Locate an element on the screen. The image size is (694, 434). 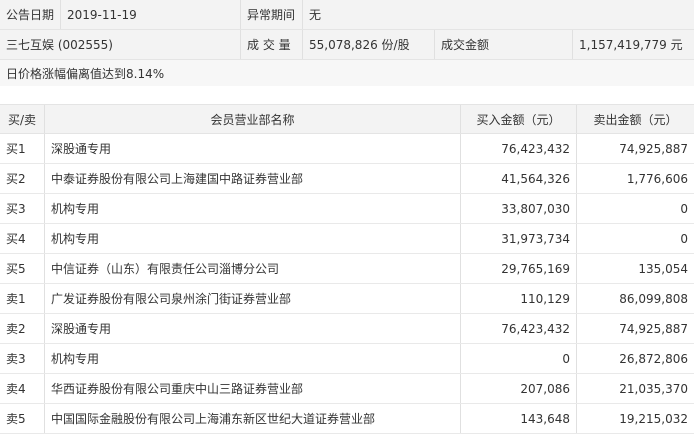
row-broker: 中泰证券股份有限公司上海建国中路证券营业部 is located at coordinates (252, 178).